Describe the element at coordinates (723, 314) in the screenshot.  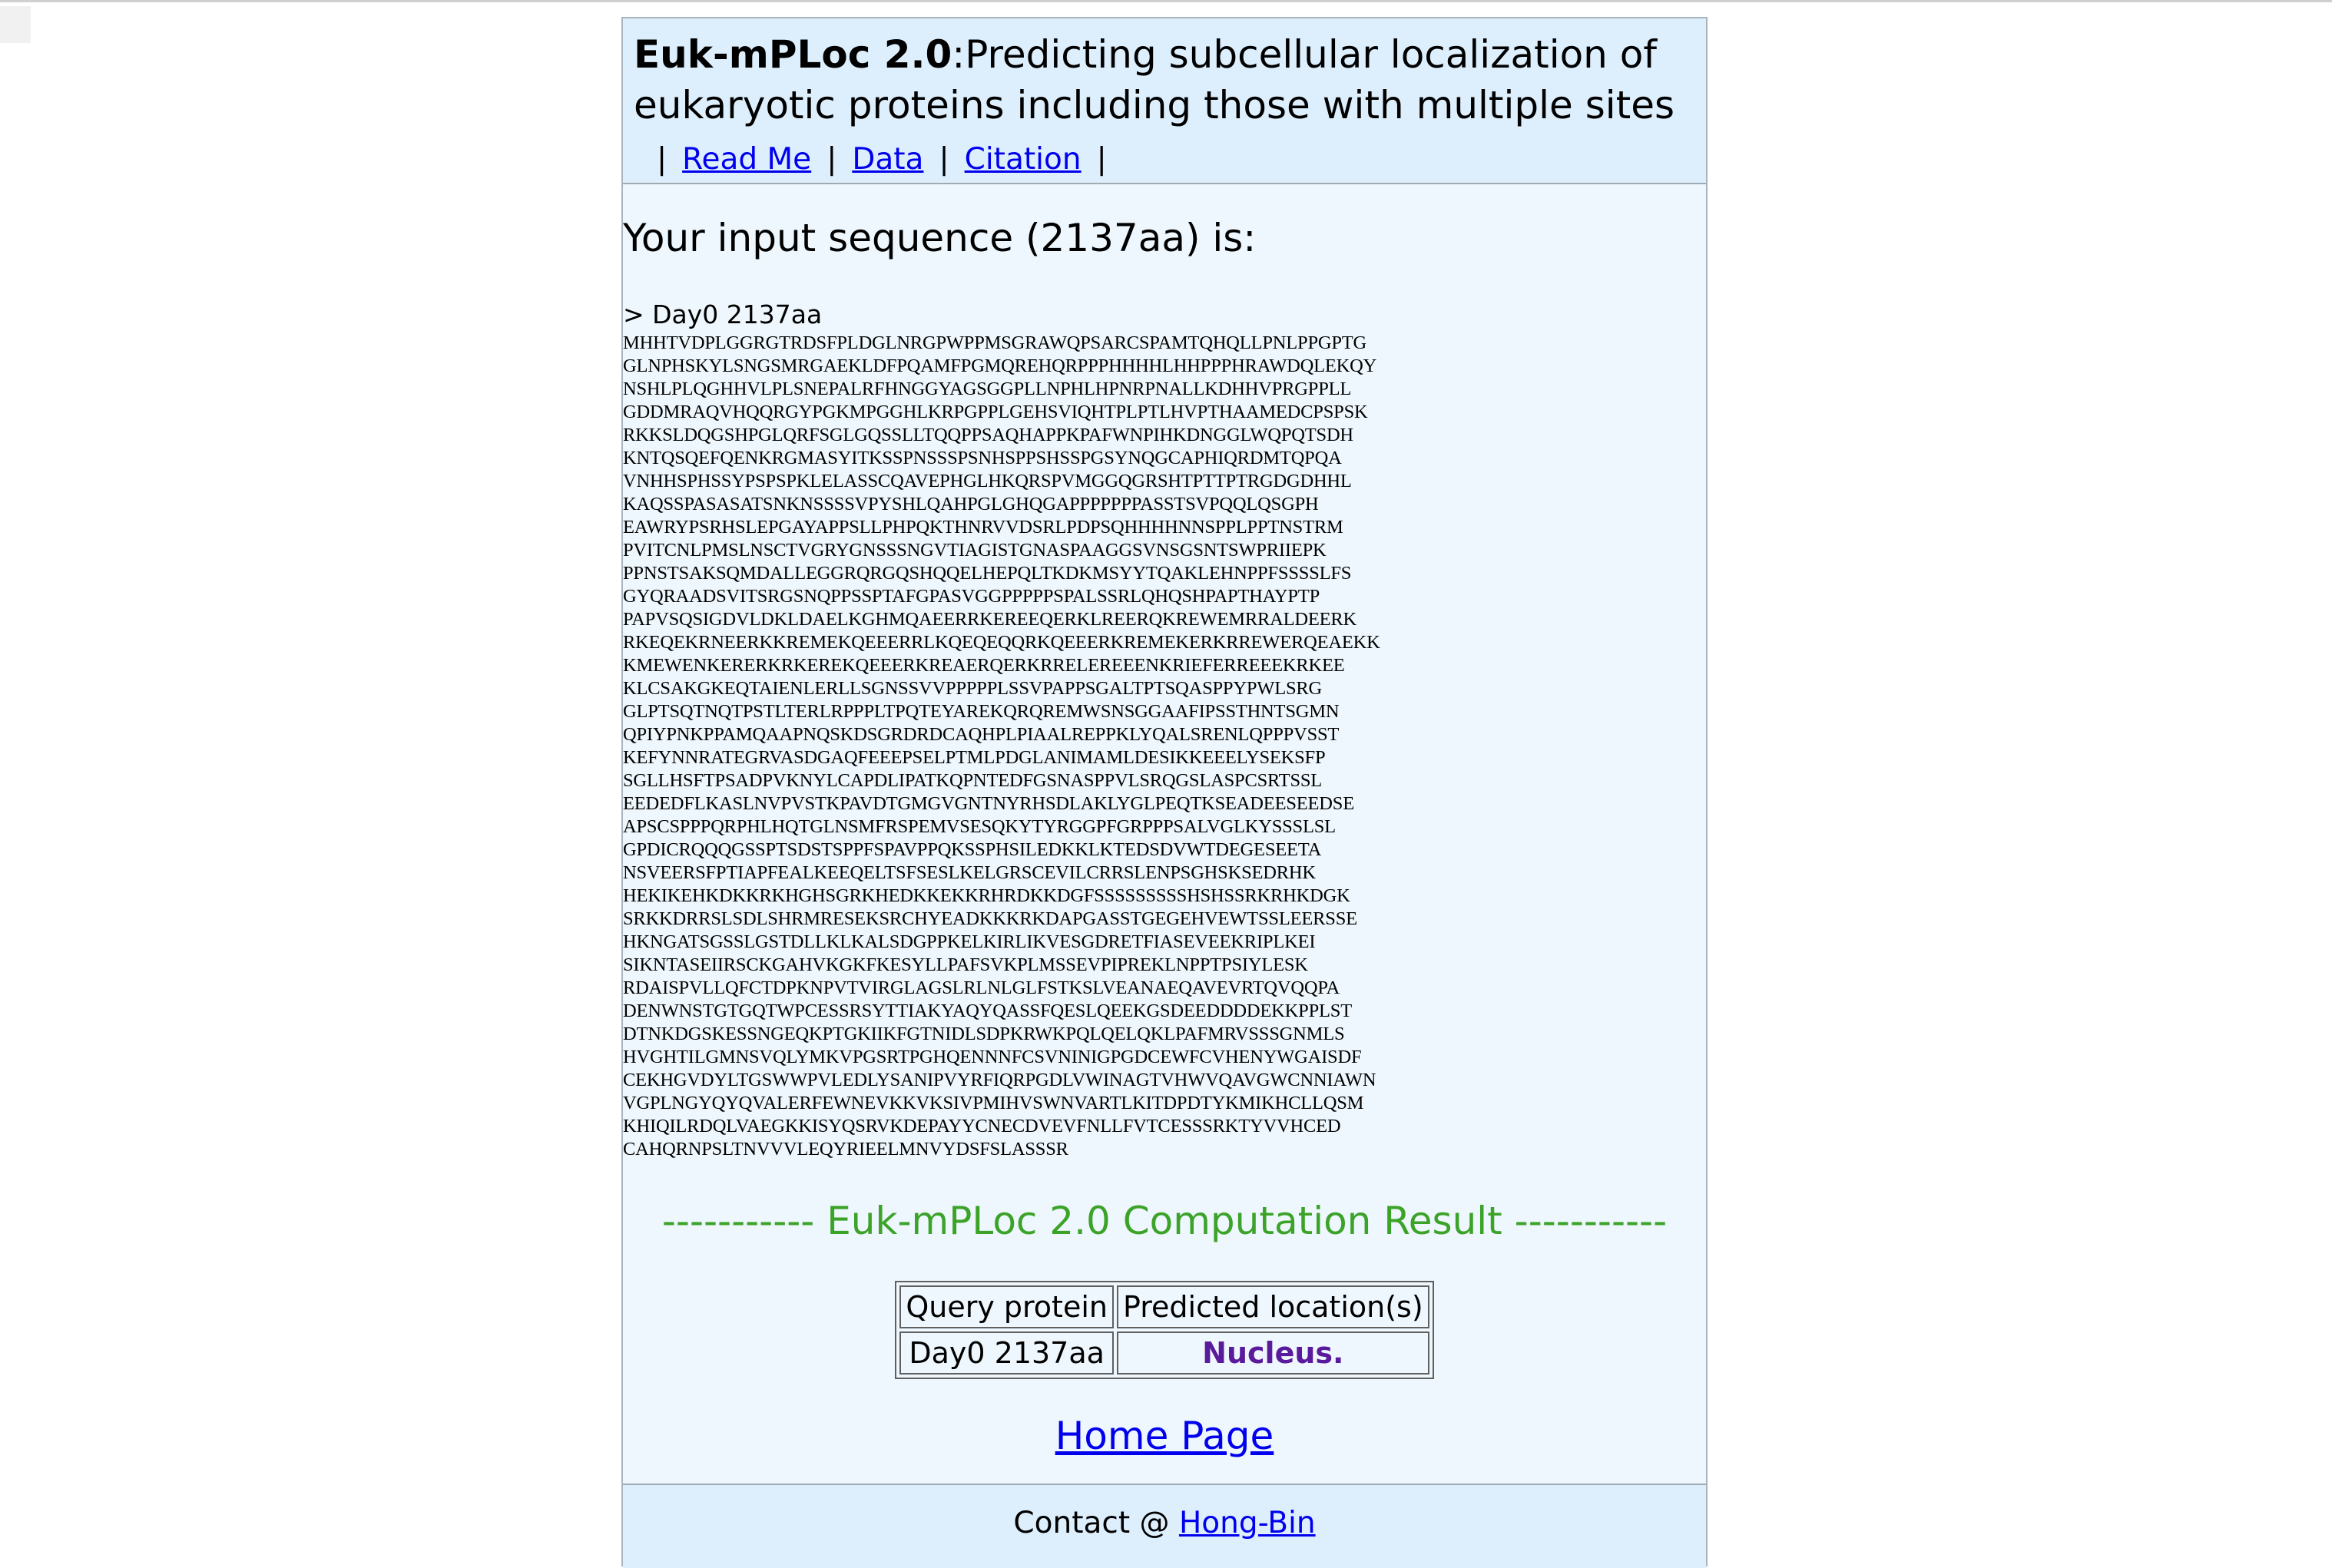
I see `sequence-header: > Day0 2137aa` at that location.